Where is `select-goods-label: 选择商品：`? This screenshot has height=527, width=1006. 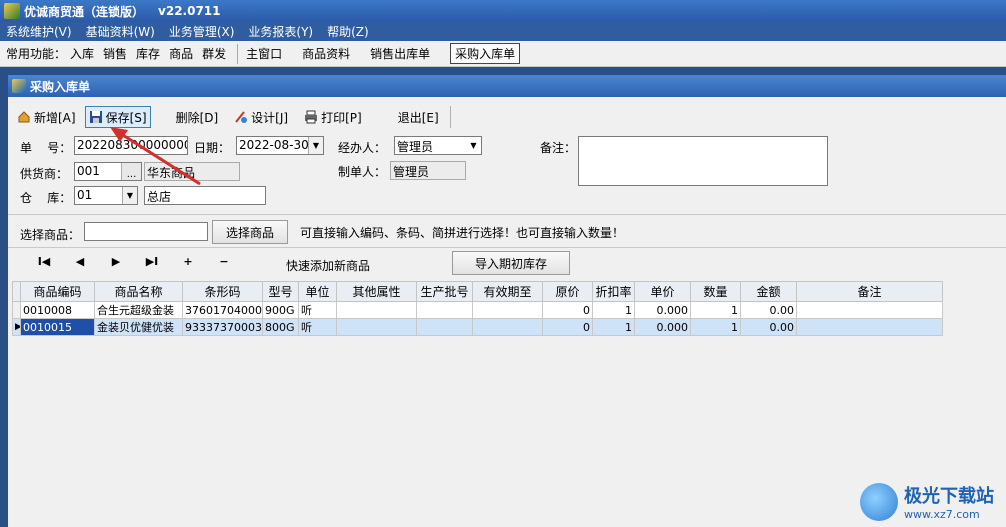
select-goods-label: 选择商品： is located at coordinates (50, 235).